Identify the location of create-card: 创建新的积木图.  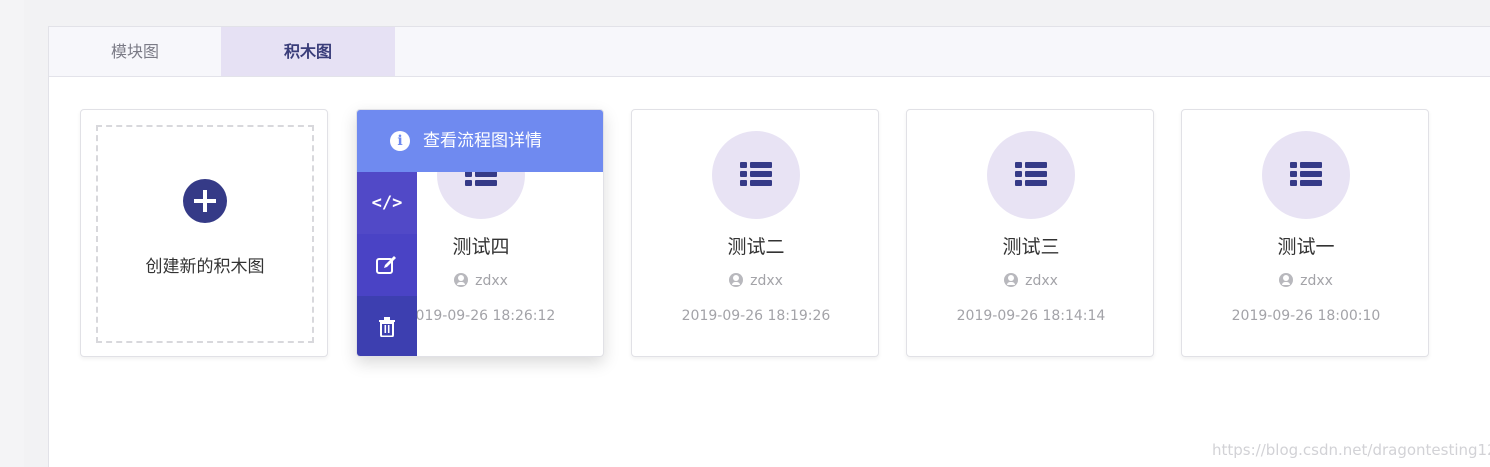
(204, 233).